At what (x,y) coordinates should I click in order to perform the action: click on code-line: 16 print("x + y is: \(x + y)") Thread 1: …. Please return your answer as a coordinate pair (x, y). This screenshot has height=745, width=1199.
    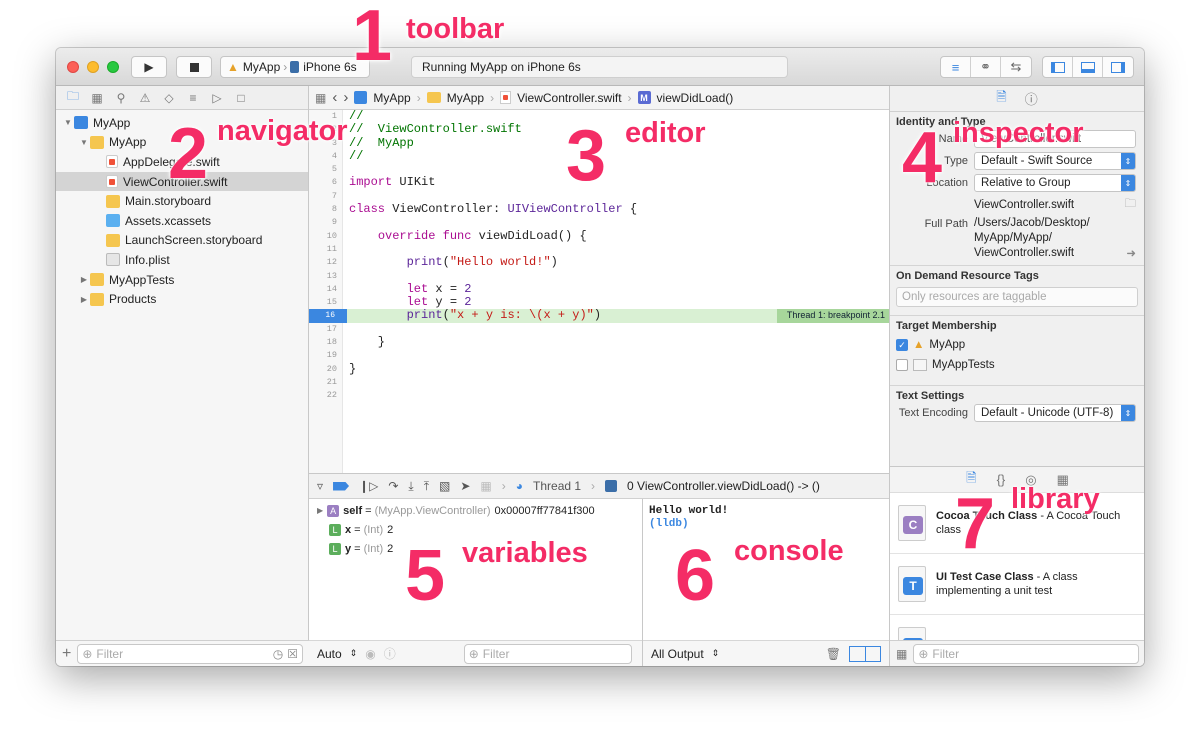
    Looking at the image, I should click on (599, 316).